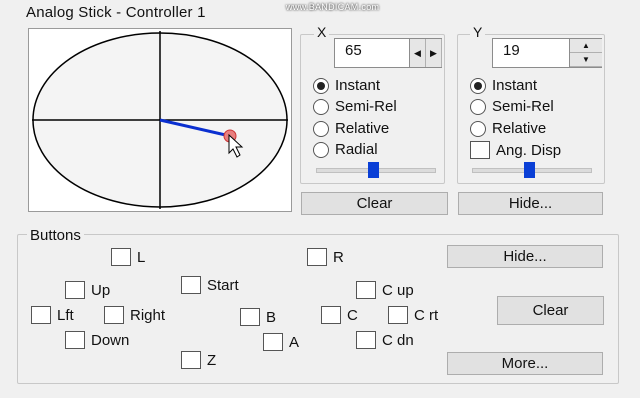 Image resolution: width=640 pixels, height=398 pixels. Describe the element at coordinates (434, 53) in the screenshot. I see `x-increment-button: ▶` at that location.